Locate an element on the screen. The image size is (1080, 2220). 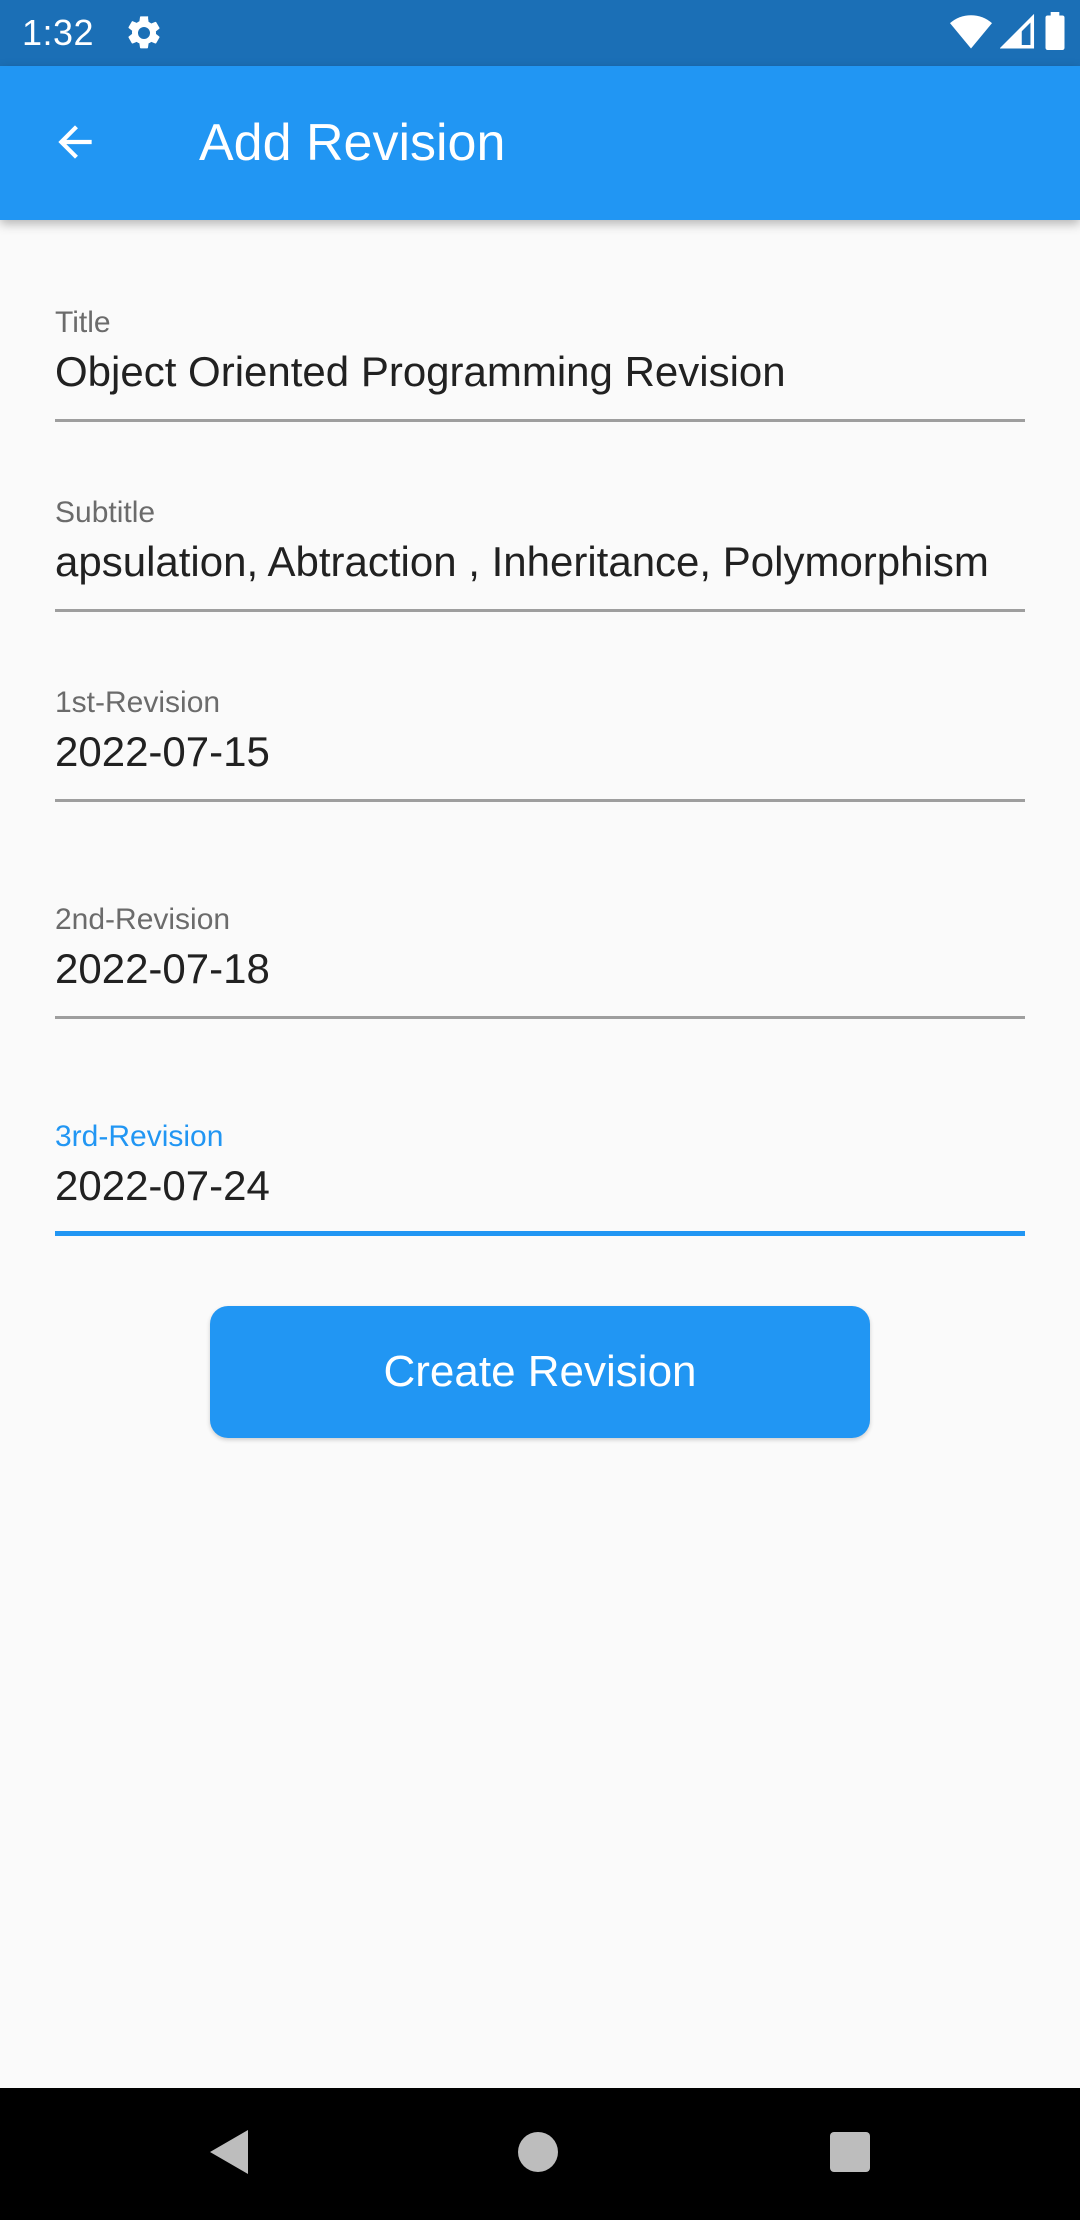
signal-icon is located at coordinates (1017, 33).